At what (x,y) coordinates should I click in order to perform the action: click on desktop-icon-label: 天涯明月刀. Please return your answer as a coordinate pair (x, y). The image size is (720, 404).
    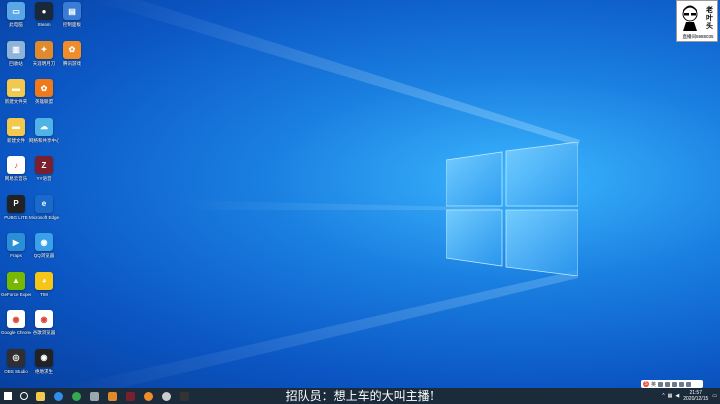
    Looking at the image, I should click on (44, 63).